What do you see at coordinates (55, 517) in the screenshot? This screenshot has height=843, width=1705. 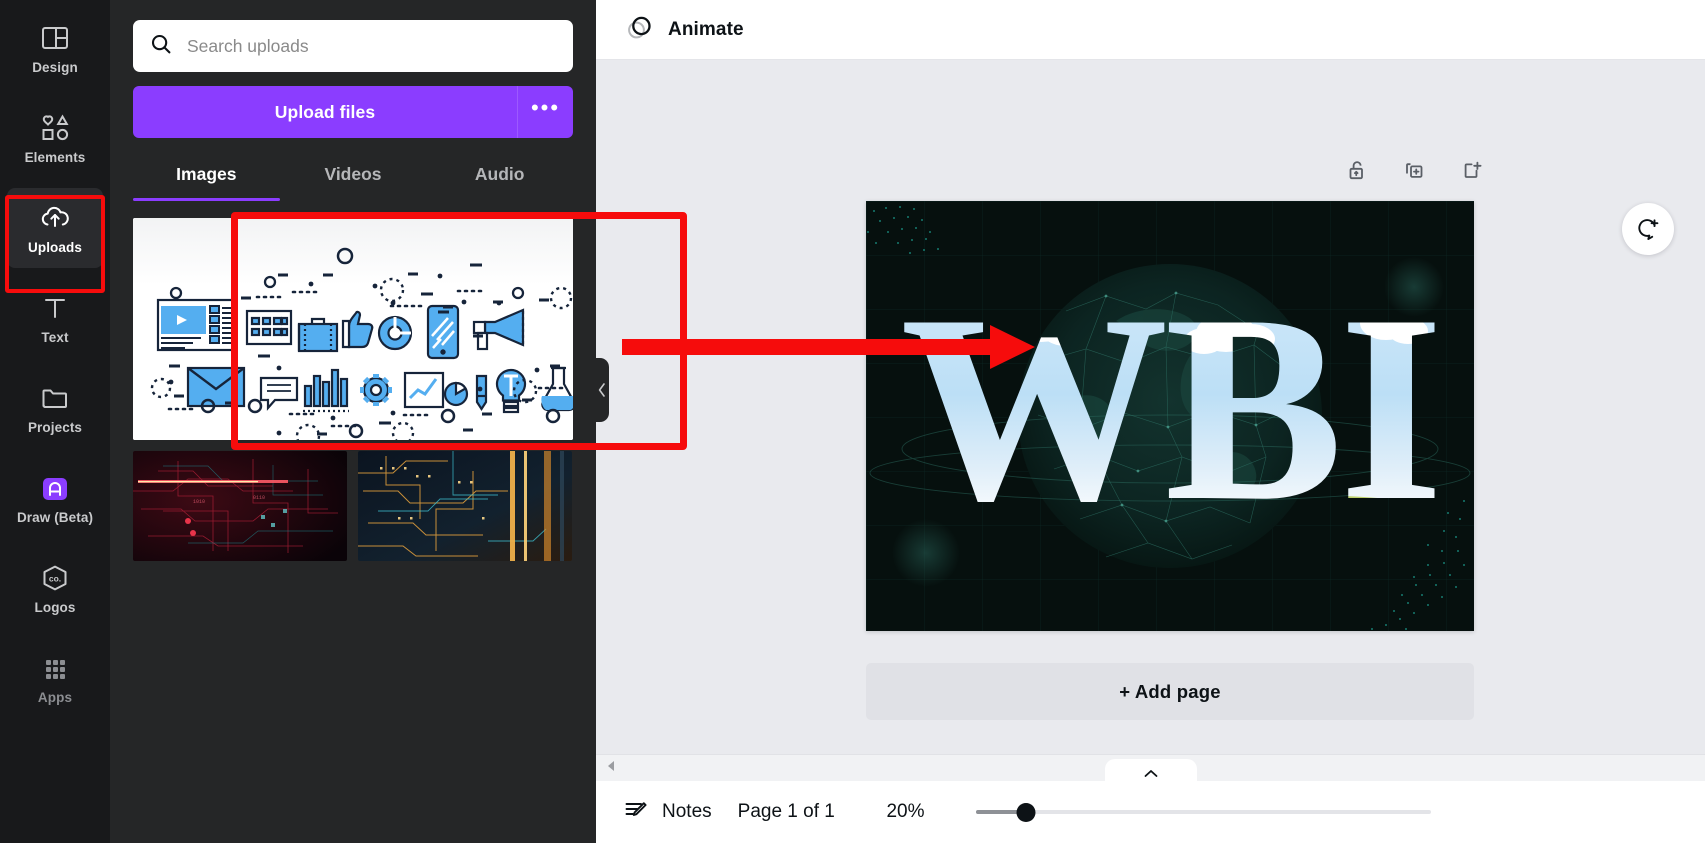 I see `sidebar-item-label: Draw (Beta)` at bounding box center [55, 517].